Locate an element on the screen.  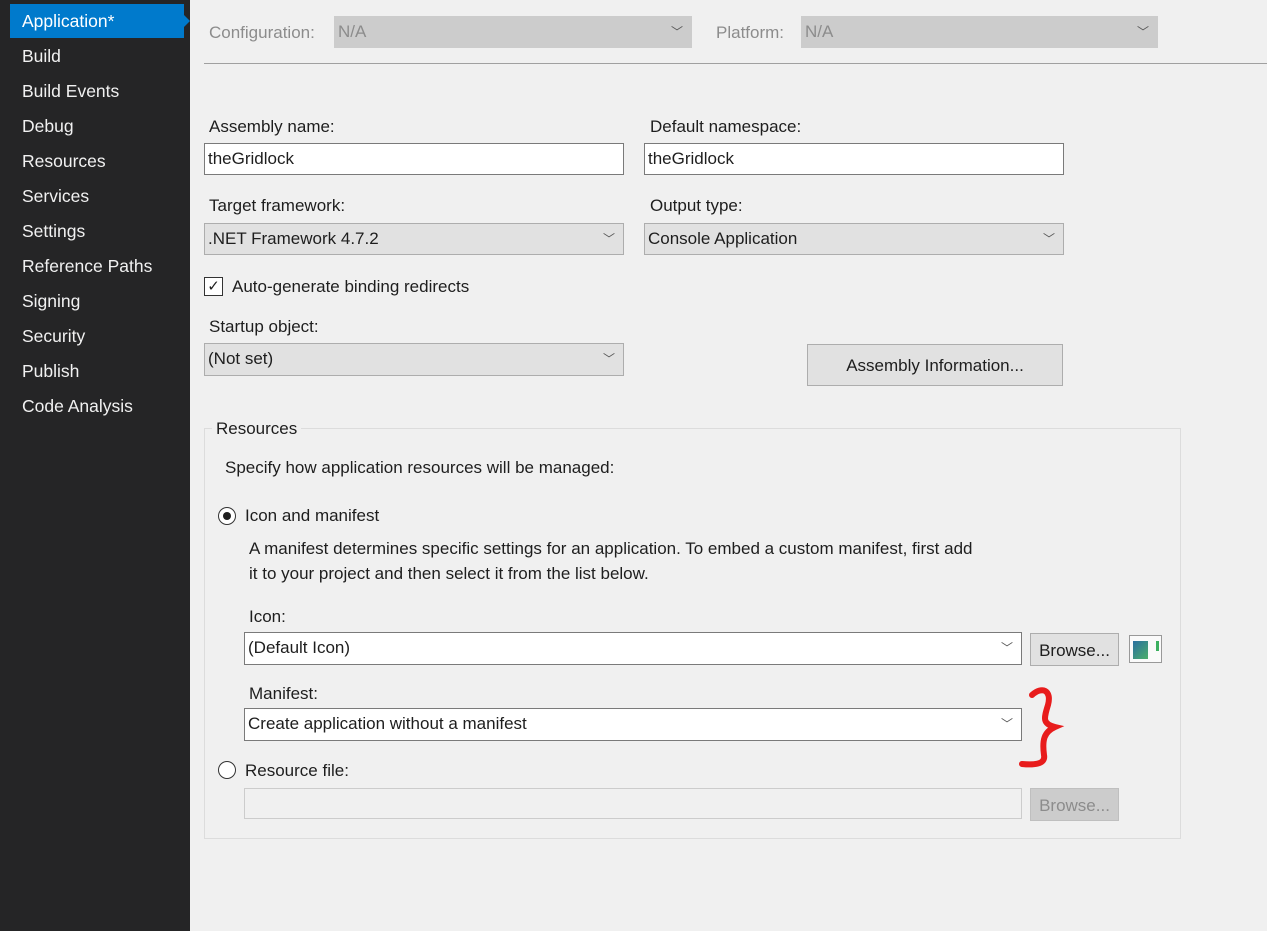
target-framework-label: Target framework: is located at coordinates (277, 205).